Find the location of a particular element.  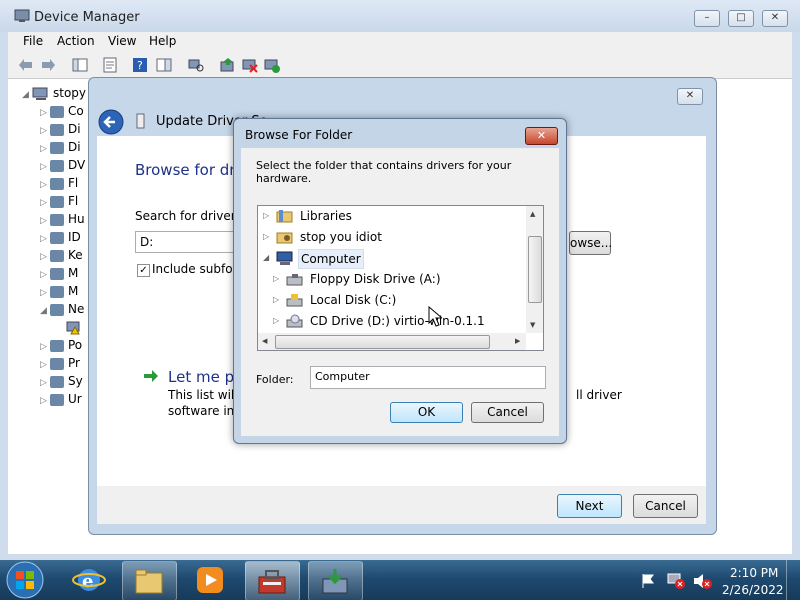

computer-icon is located at coordinates (284, 258).